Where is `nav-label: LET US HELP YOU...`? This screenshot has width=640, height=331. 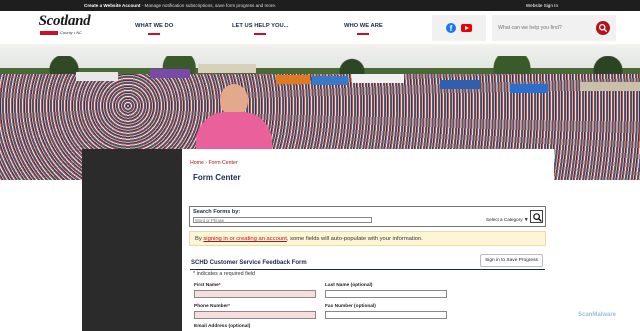 nav-label: LET US HELP YOU... is located at coordinates (260, 26).